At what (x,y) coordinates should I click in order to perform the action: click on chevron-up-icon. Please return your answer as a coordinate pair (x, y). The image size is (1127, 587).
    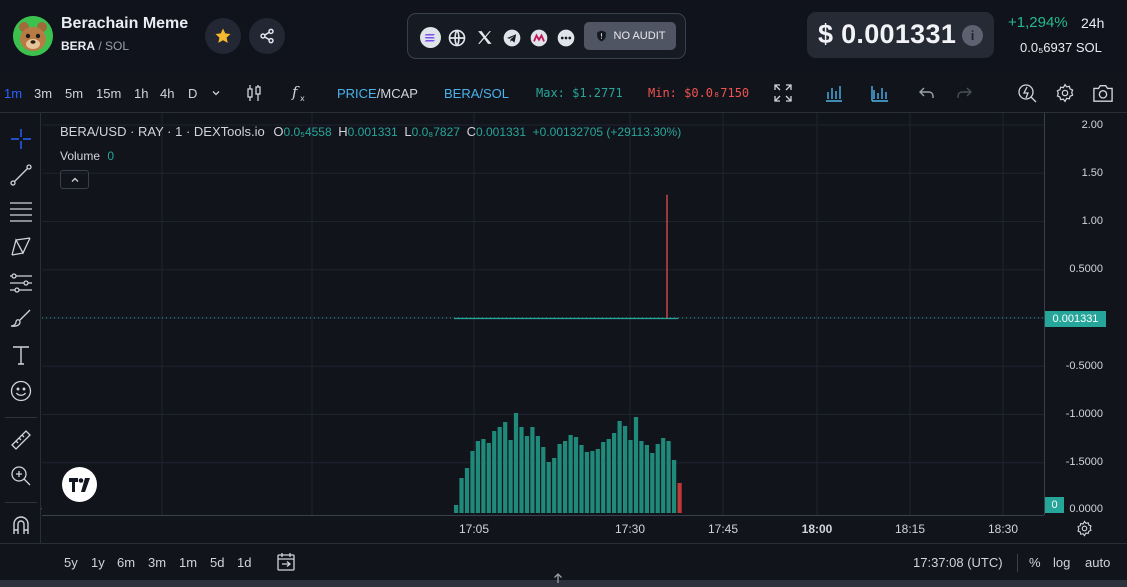
    Looking at the image, I should click on (74, 179).